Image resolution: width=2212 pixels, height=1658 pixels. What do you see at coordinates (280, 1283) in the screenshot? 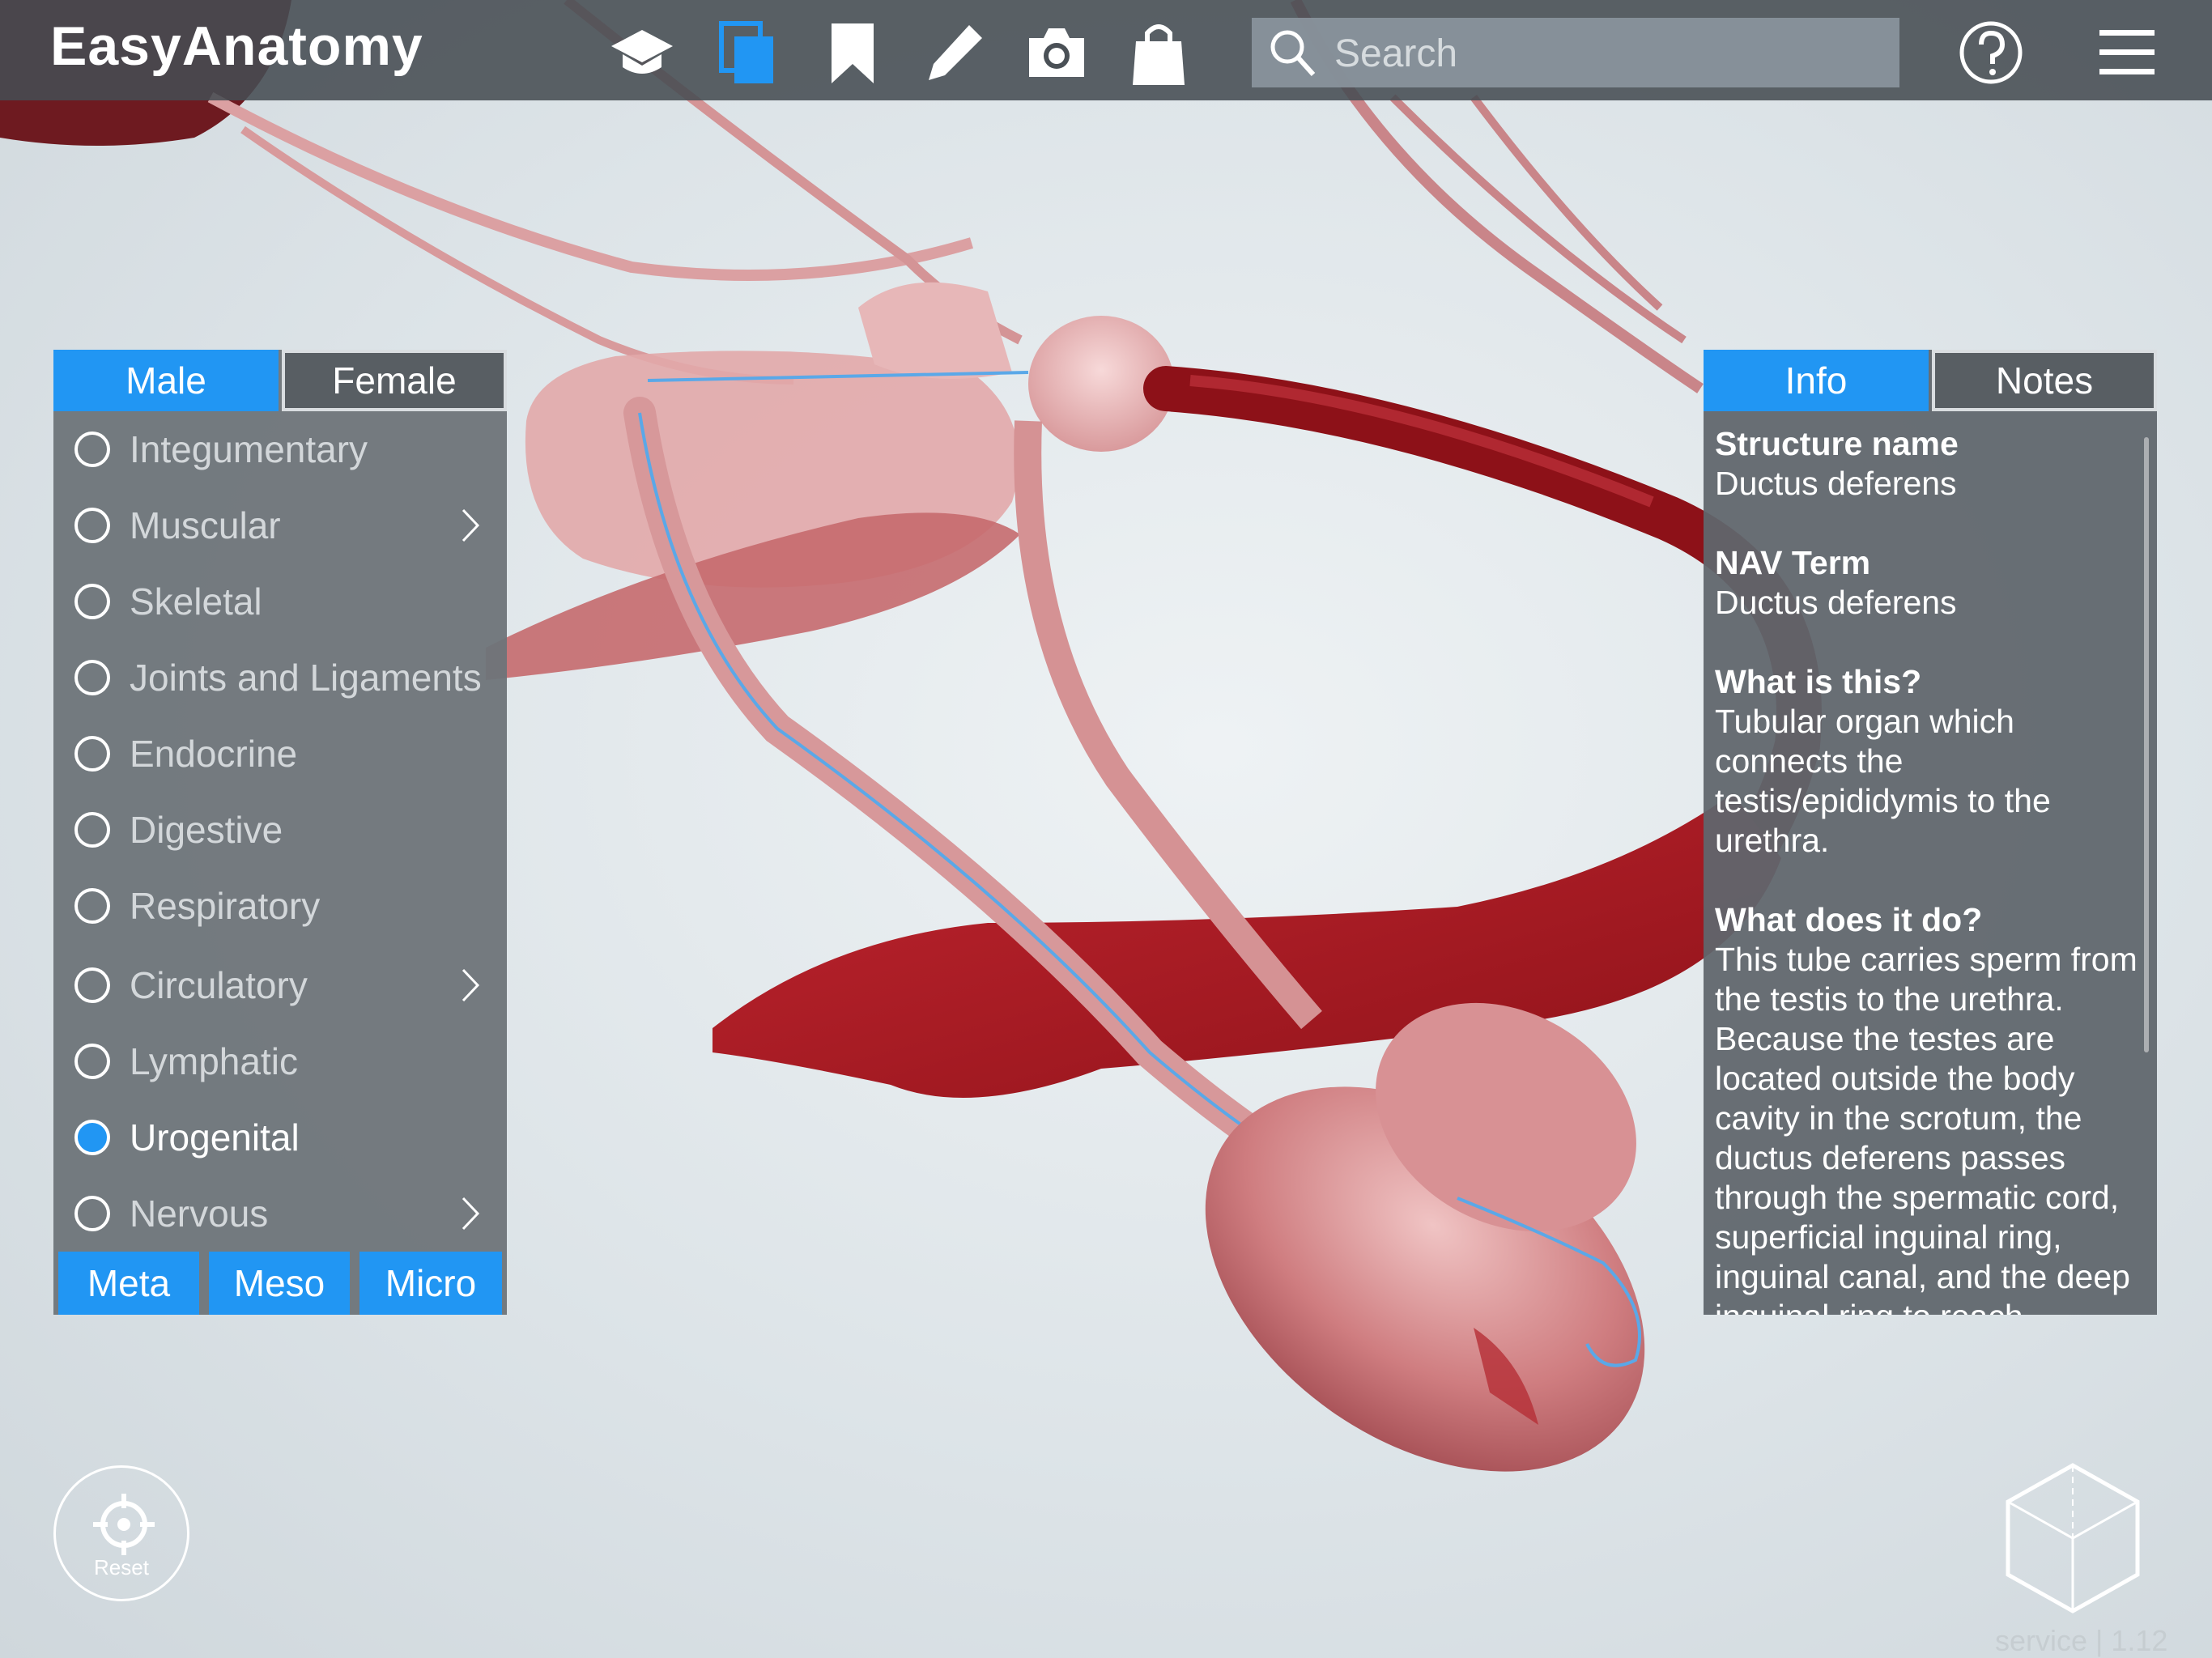
I see `level-meso-button: Meso` at bounding box center [280, 1283].